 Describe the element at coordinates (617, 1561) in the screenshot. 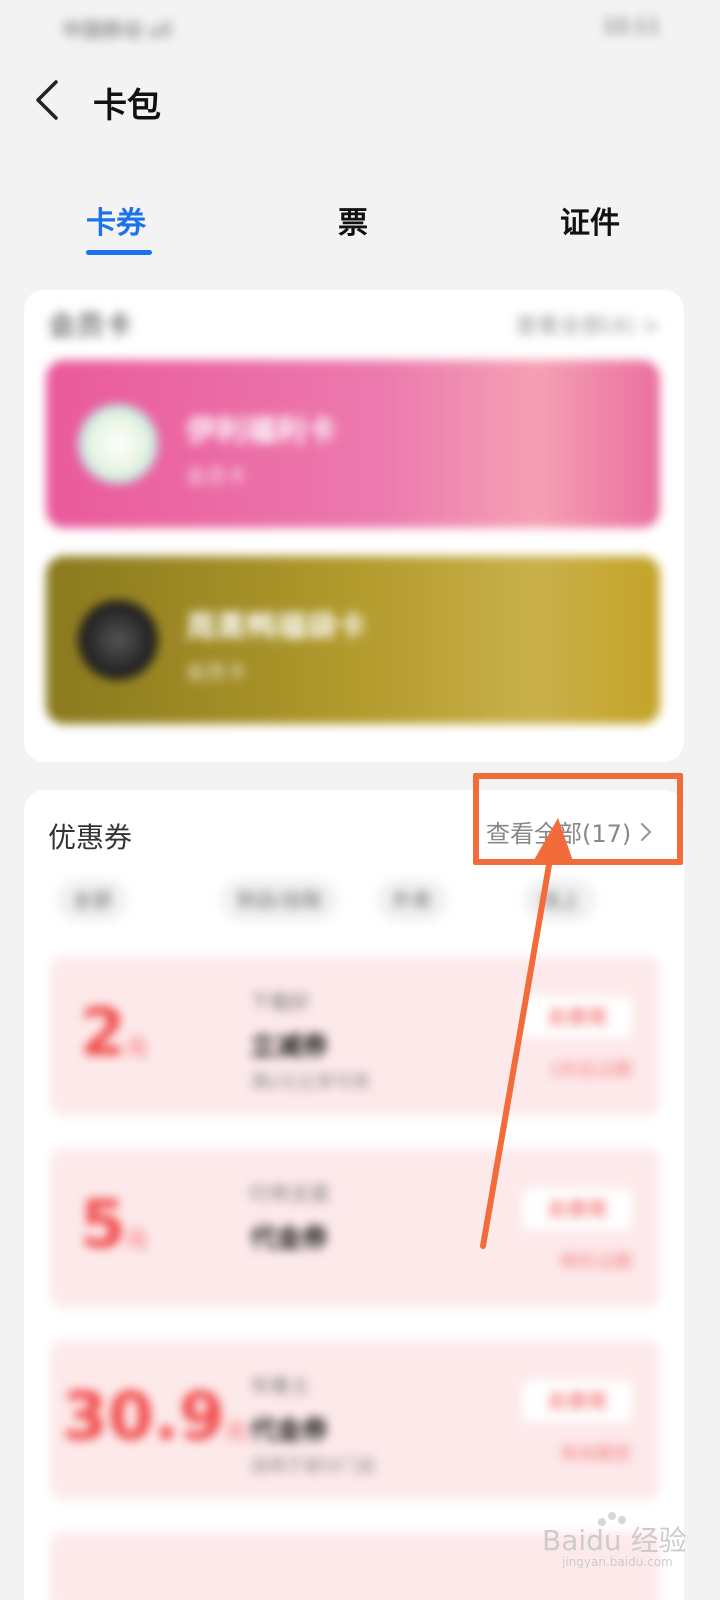

I see `svg-text: jingyan.baidu.com` at that location.